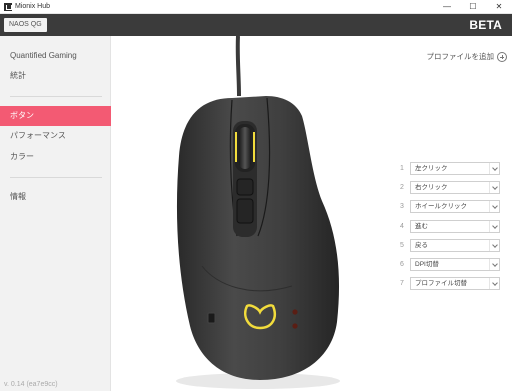  I want to click on sidebar-item-performance: パフォーマンス, so click(55, 136).